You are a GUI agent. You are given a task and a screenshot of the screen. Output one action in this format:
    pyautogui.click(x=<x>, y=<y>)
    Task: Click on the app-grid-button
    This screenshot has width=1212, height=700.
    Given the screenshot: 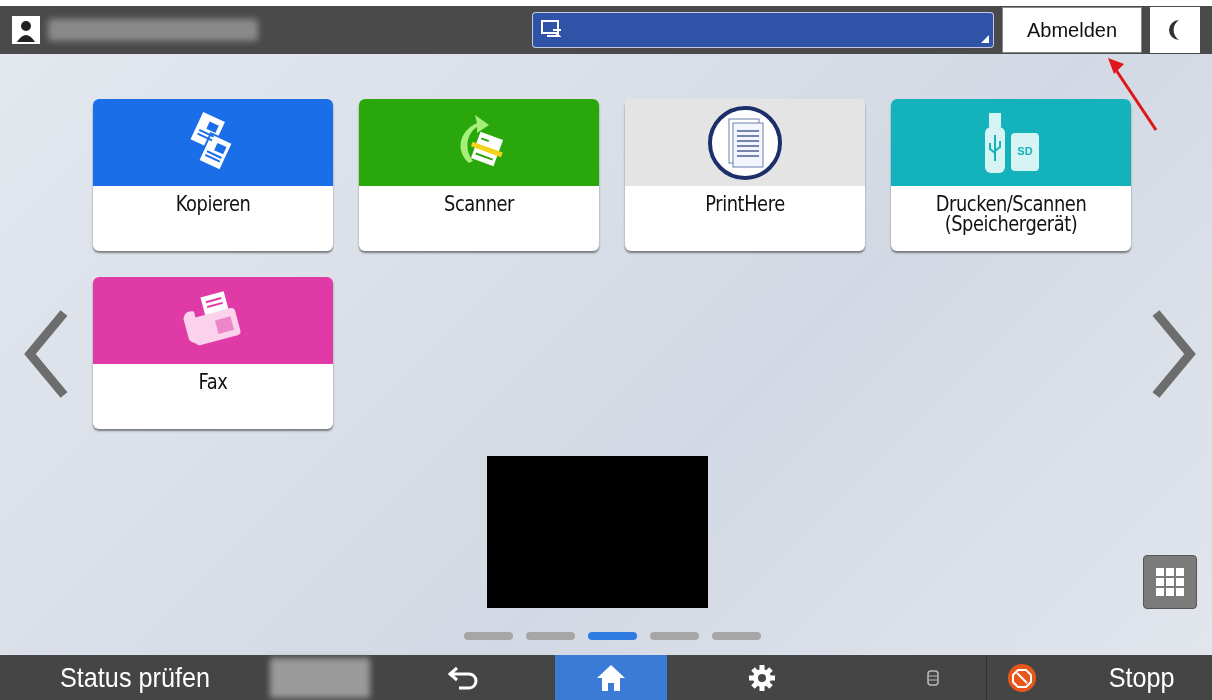 What is the action you would take?
    pyautogui.click(x=1170, y=582)
    